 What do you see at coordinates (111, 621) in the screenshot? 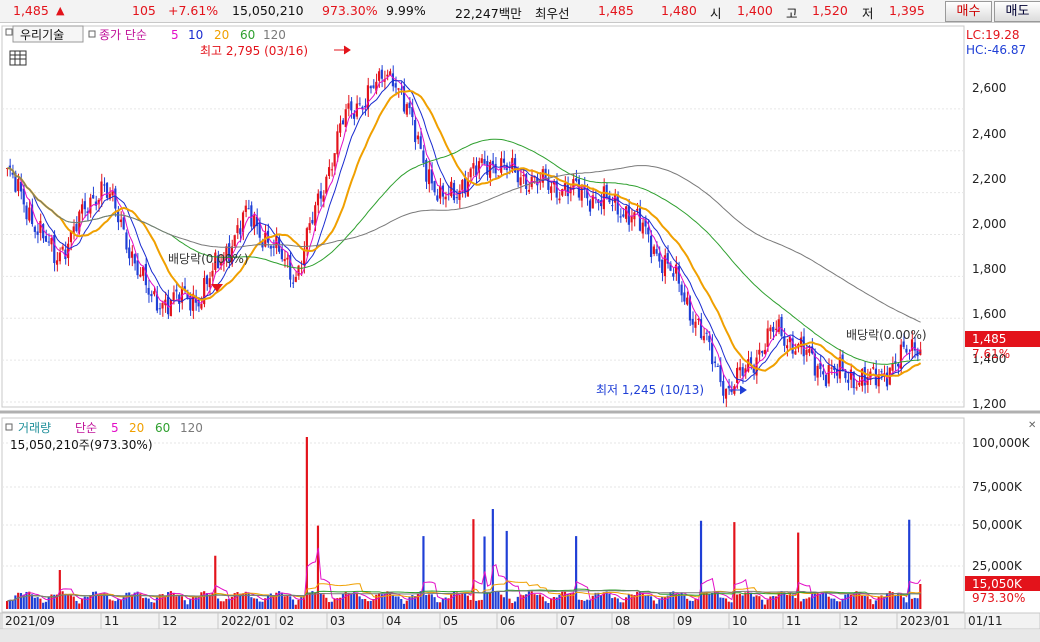
I see `x-axis-label: 11` at bounding box center [111, 621].